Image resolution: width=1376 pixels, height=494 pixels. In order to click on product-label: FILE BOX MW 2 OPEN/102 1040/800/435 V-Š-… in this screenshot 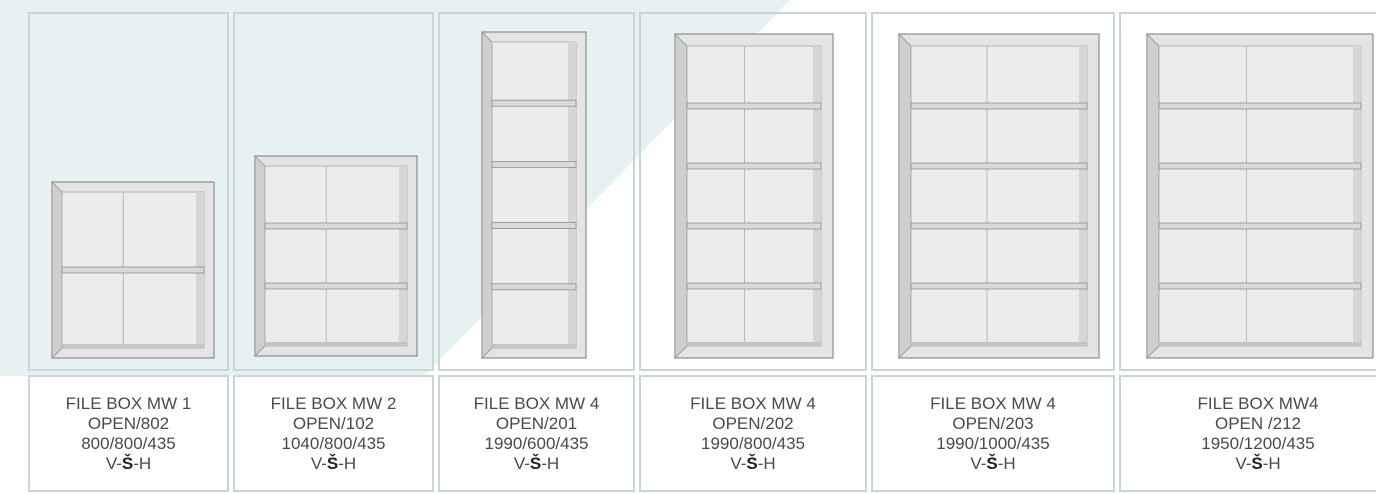, I will do `click(333, 433)`.